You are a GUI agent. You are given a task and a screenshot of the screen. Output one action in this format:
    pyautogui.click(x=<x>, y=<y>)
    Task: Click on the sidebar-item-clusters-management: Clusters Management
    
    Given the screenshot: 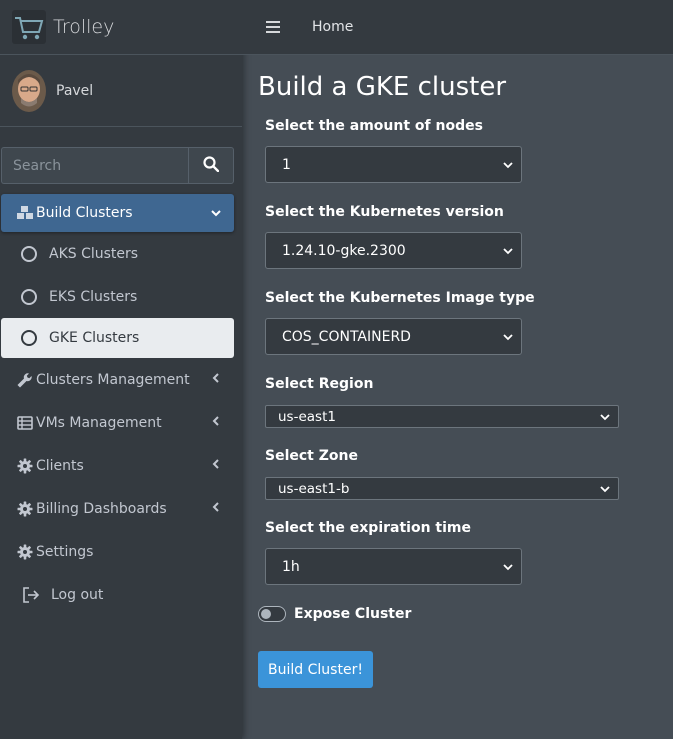 What is the action you would take?
    pyautogui.click(x=121, y=379)
    